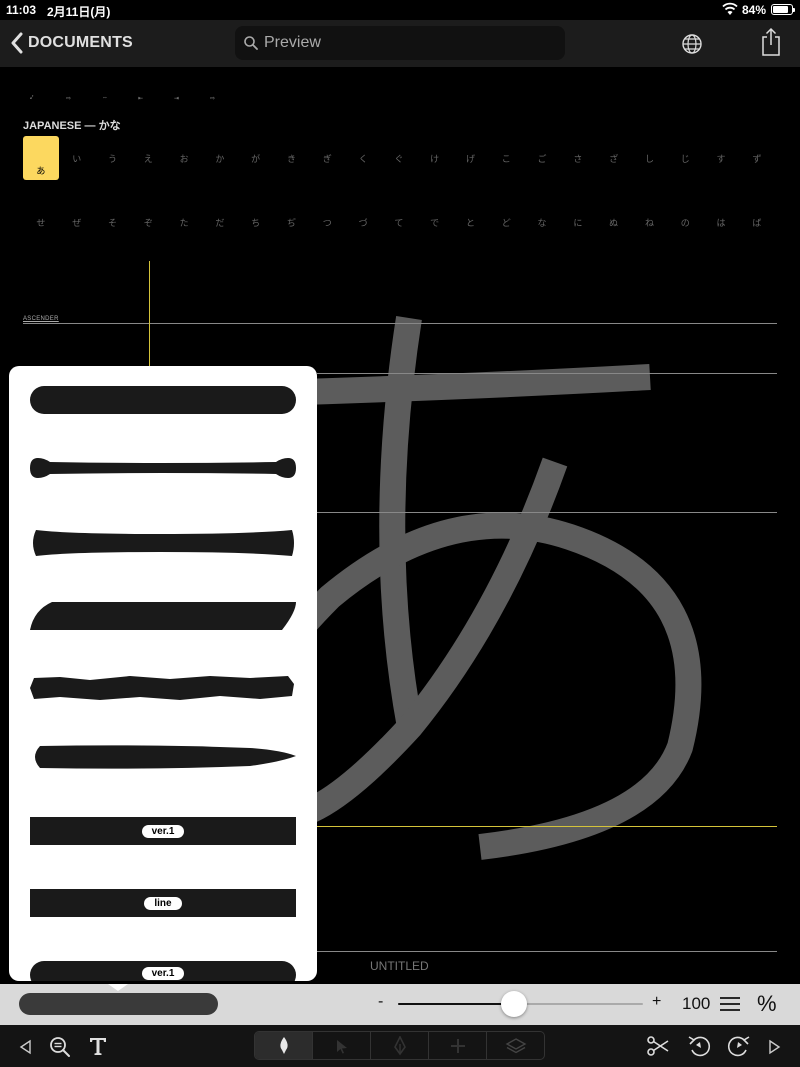 The width and height of the screenshot is (800, 1067). I want to click on scissors-icon, so click(658, 1046).